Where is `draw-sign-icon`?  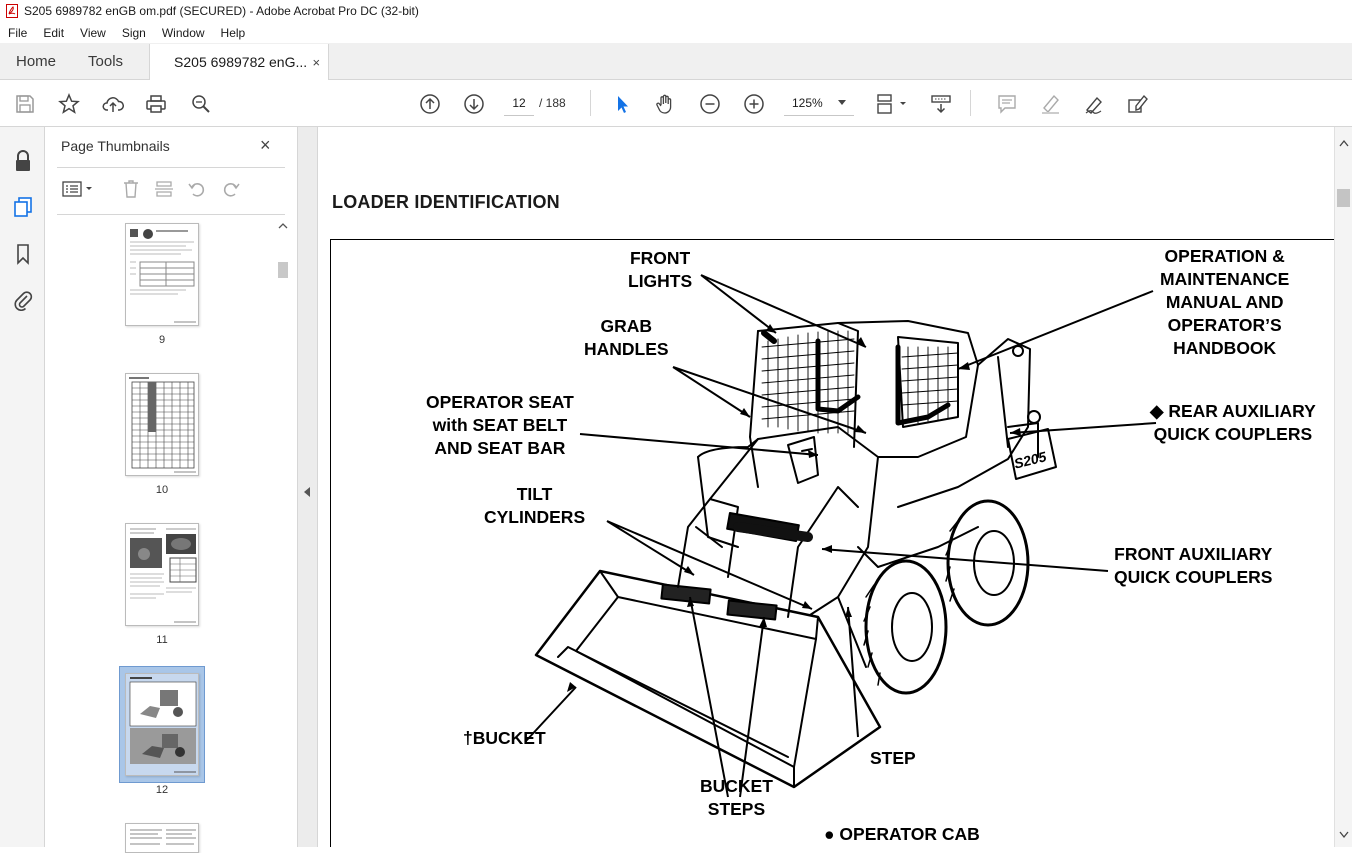 draw-sign-icon is located at coordinates (1094, 104).